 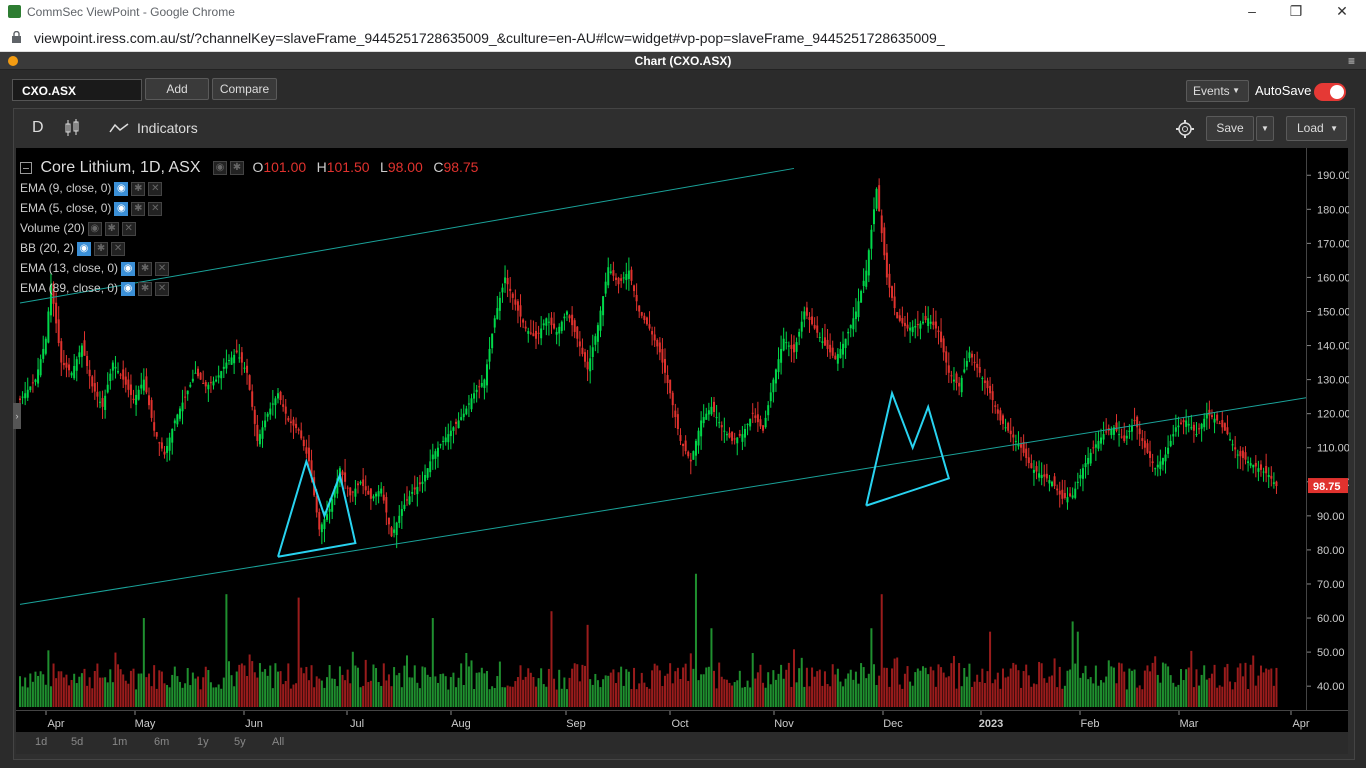 I want to click on study-row: Volume (20) ◉ ✱ ✕, so click(x=78, y=228).